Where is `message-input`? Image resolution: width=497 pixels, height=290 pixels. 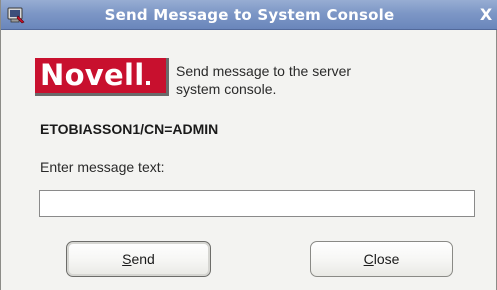 message-input is located at coordinates (257, 203).